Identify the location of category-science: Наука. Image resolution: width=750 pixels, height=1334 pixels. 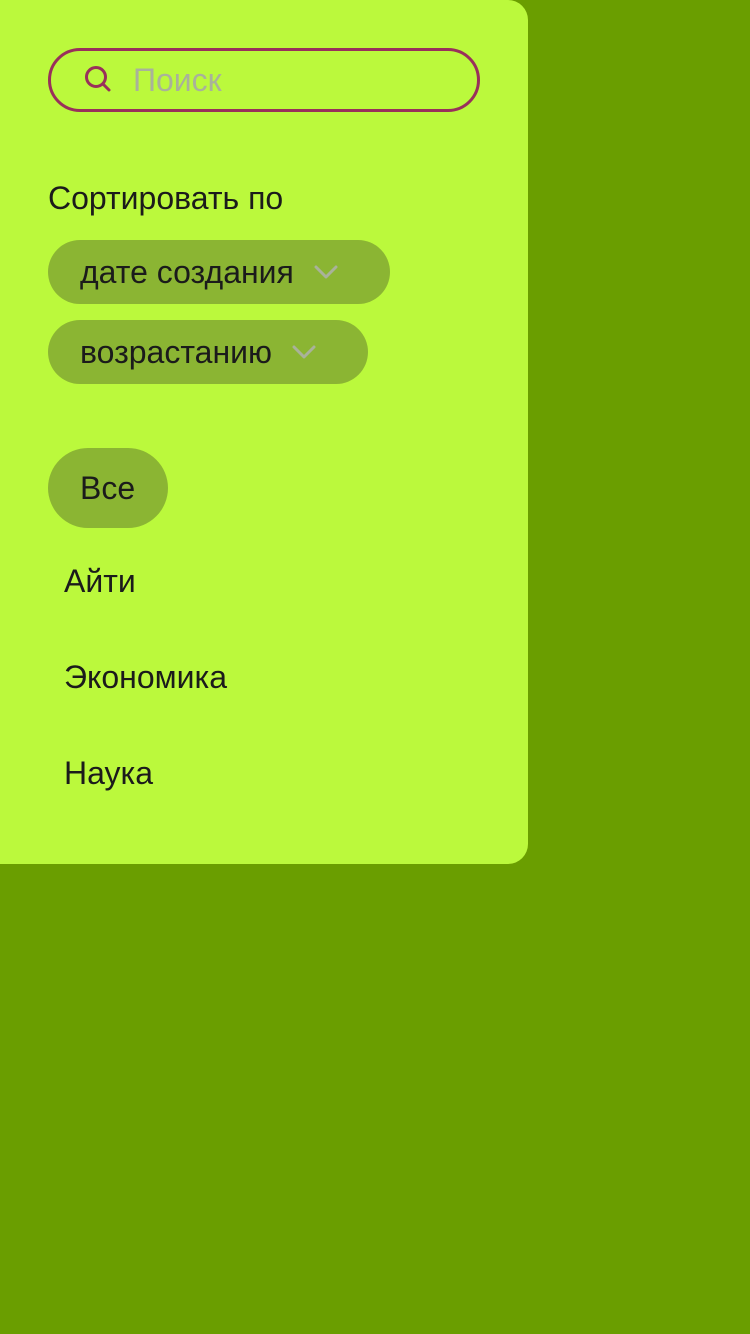
(108, 773).